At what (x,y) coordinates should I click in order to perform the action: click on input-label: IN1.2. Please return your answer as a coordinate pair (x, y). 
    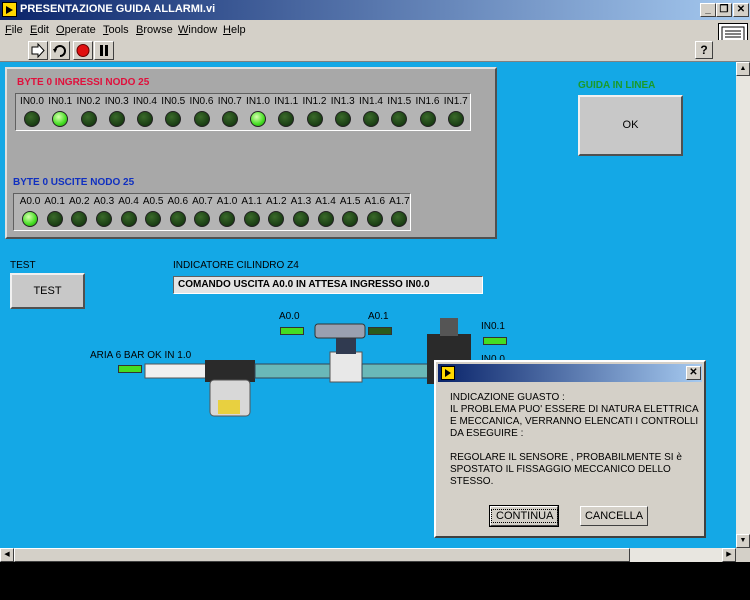
    Looking at the image, I should click on (314, 101).